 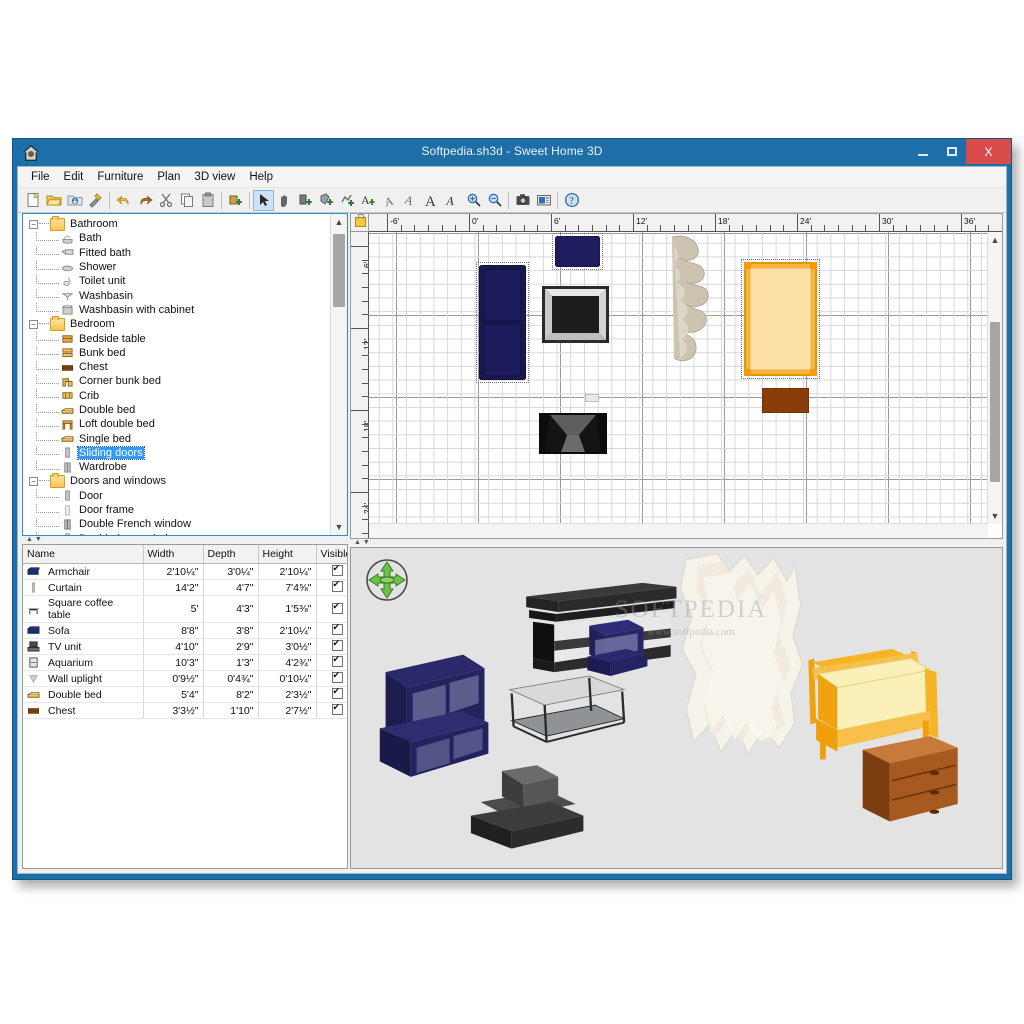 I want to click on menu-3d-view: 3D view, so click(x=214, y=177).